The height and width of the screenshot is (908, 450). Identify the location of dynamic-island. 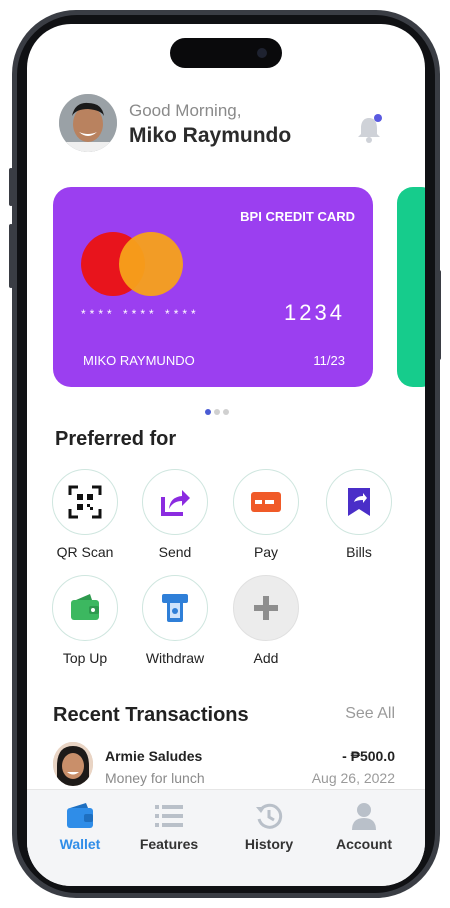
(226, 53).